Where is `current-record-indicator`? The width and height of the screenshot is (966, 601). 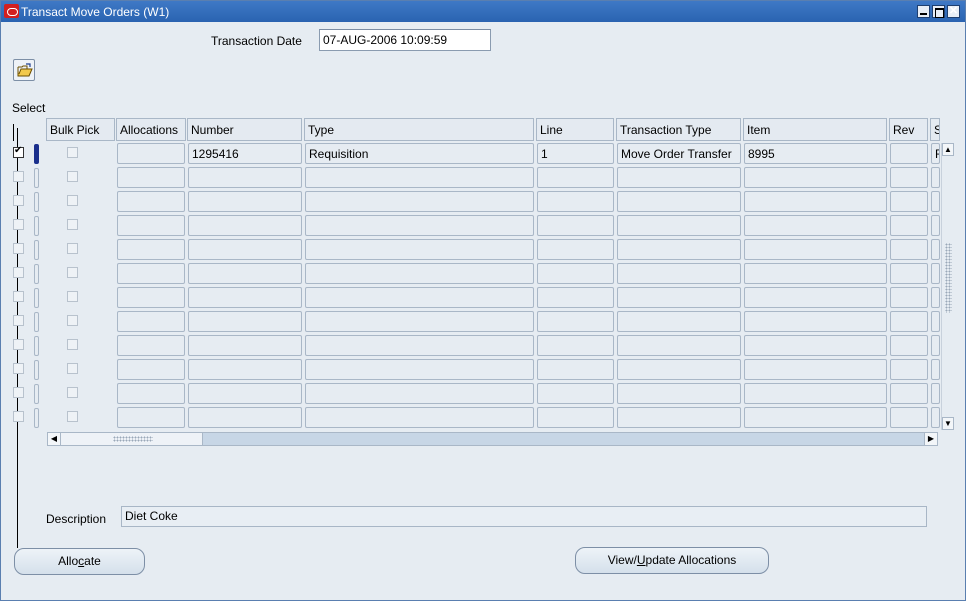
current-record-indicator is located at coordinates (36, 154).